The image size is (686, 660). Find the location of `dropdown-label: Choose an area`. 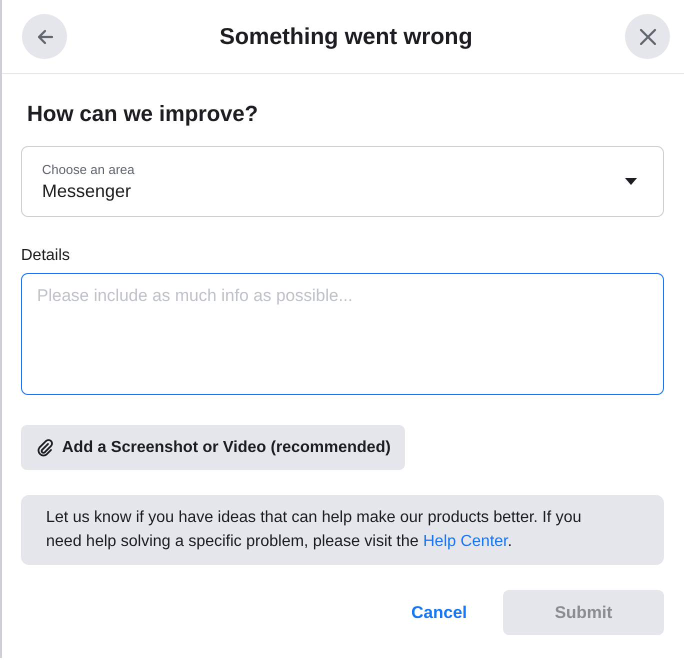

dropdown-label: Choose an area is located at coordinates (88, 169).